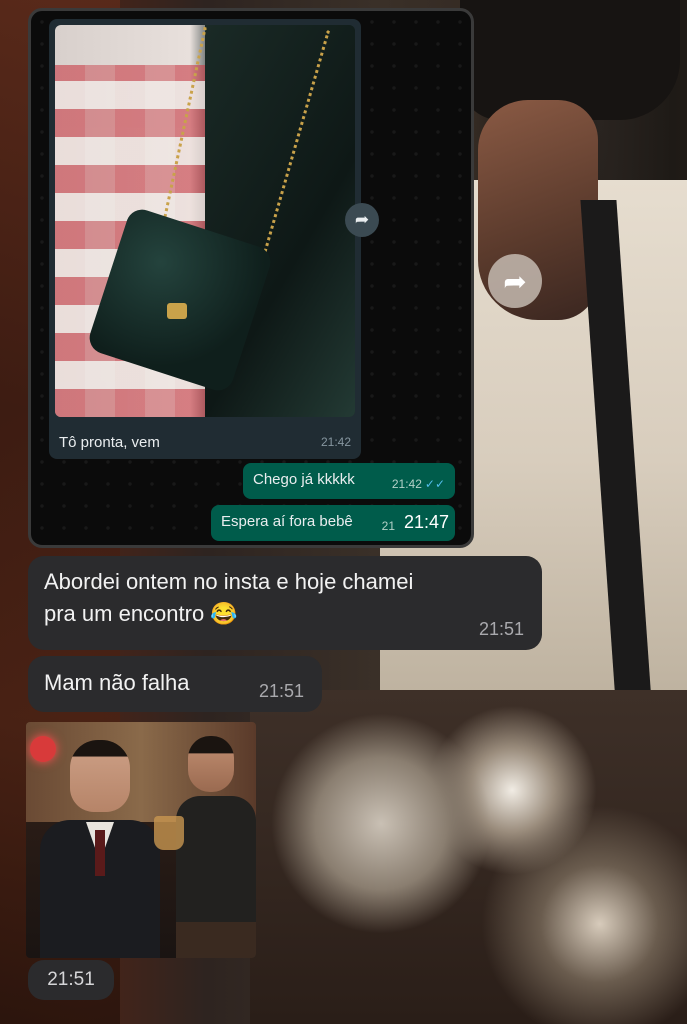 The image size is (687, 1024). Describe the element at coordinates (71, 980) in the screenshot. I see `image-message-timestamp: 21:51` at that location.